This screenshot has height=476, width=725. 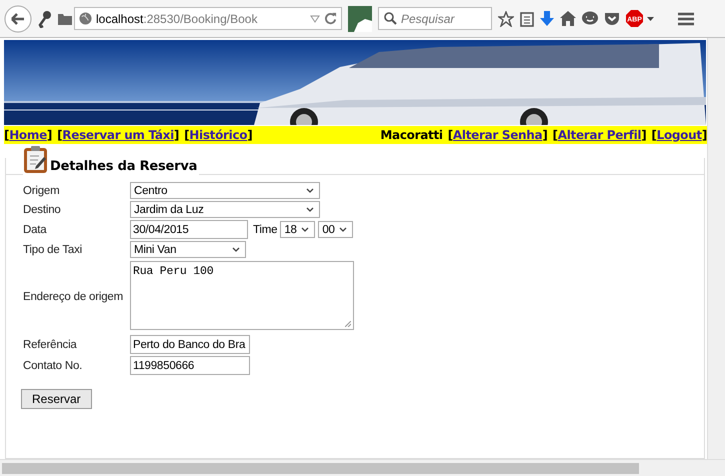 What do you see at coordinates (190, 365) in the screenshot?
I see `input-field: 1199850666` at bounding box center [190, 365].